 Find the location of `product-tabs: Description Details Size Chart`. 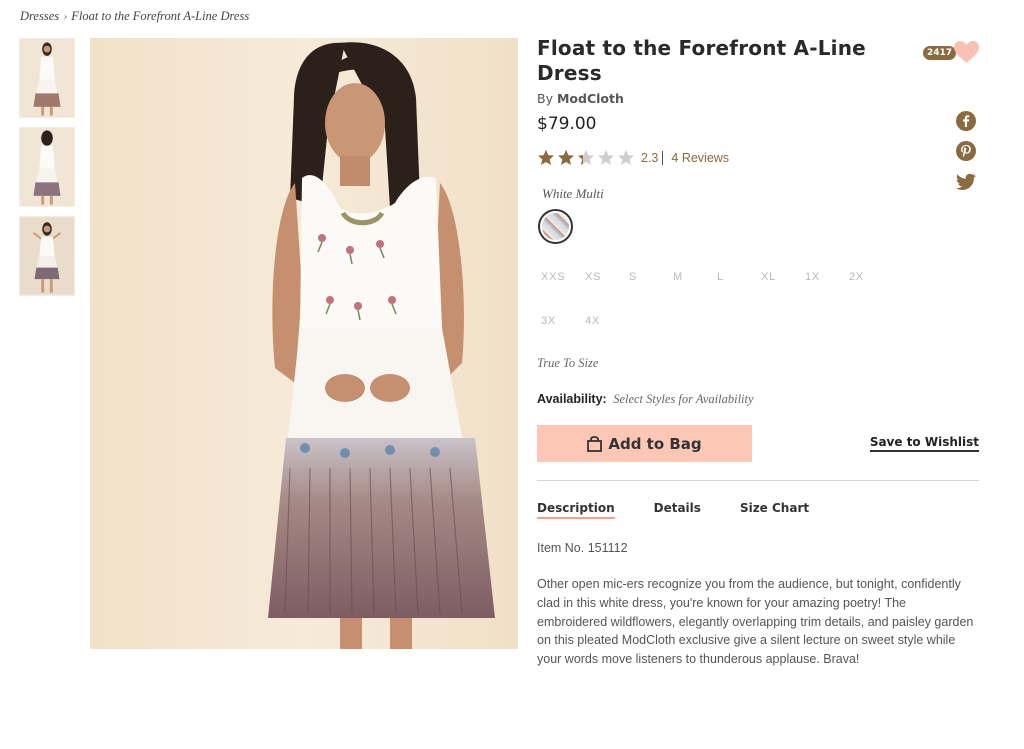

product-tabs: Description Details Size Chart is located at coordinates (758, 510).